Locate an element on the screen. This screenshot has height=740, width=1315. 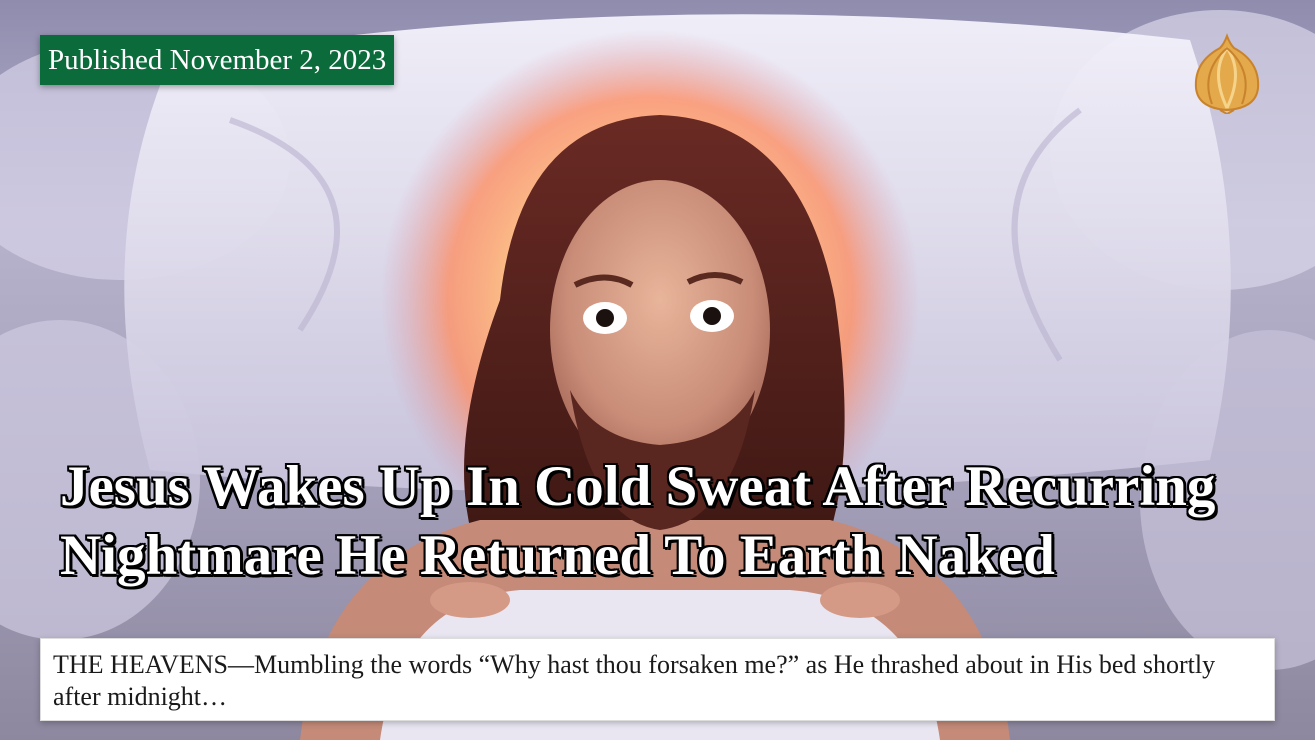
onion-logo-icon is located at coordinates (1227, 74).